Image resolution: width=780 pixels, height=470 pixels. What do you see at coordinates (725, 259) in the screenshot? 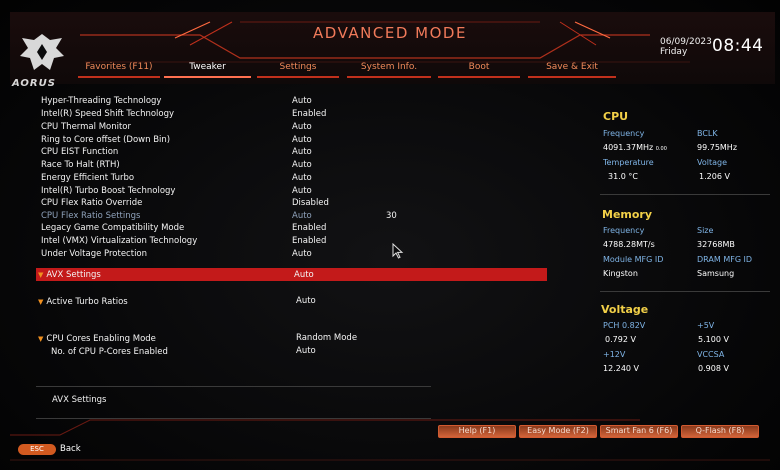
I see `dram-mfg-label: DRAM MFG ID` at bounding box center [725, 259].